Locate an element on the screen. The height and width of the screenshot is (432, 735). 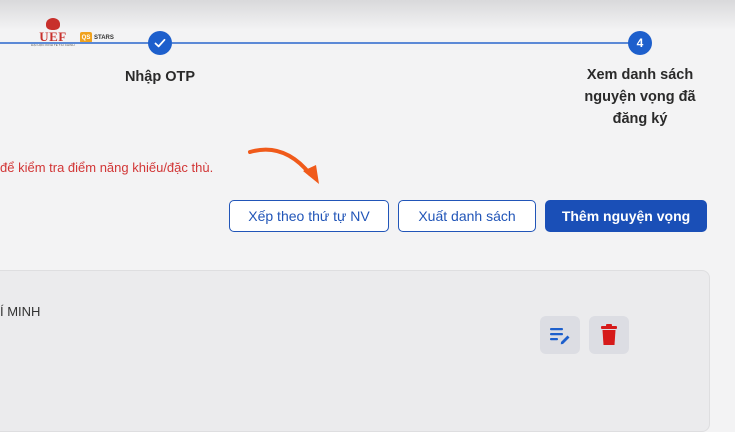
check-icon is located at coordinates (160, 43).